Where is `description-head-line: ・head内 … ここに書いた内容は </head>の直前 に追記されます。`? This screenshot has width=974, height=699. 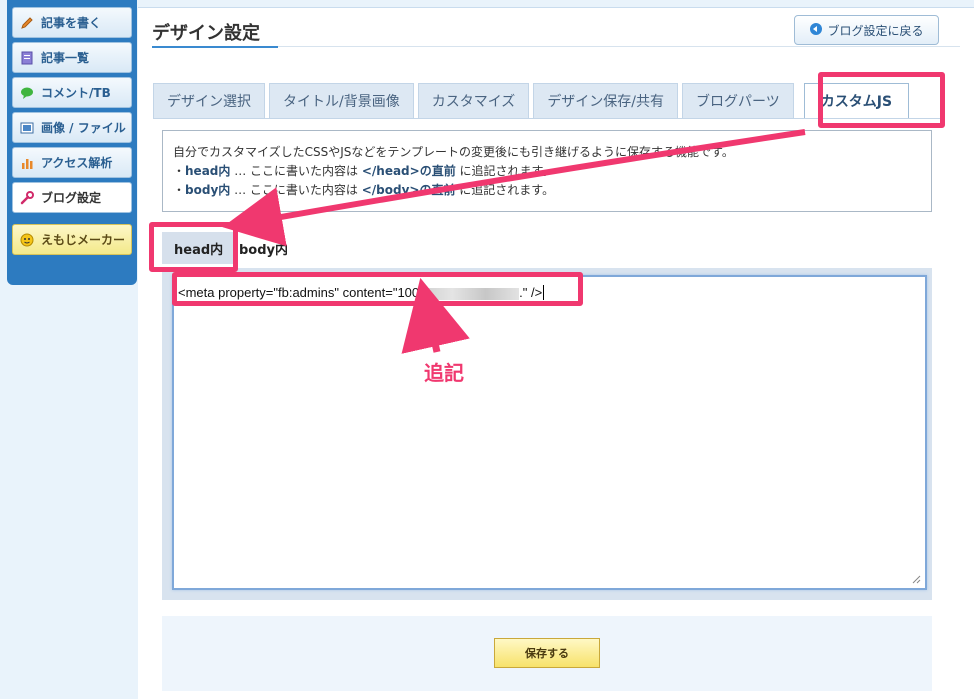 description-head-line: ・head内 … ここに書いた内容は </head>の直前 に追記されます。 is located at coordinates (364, 171).